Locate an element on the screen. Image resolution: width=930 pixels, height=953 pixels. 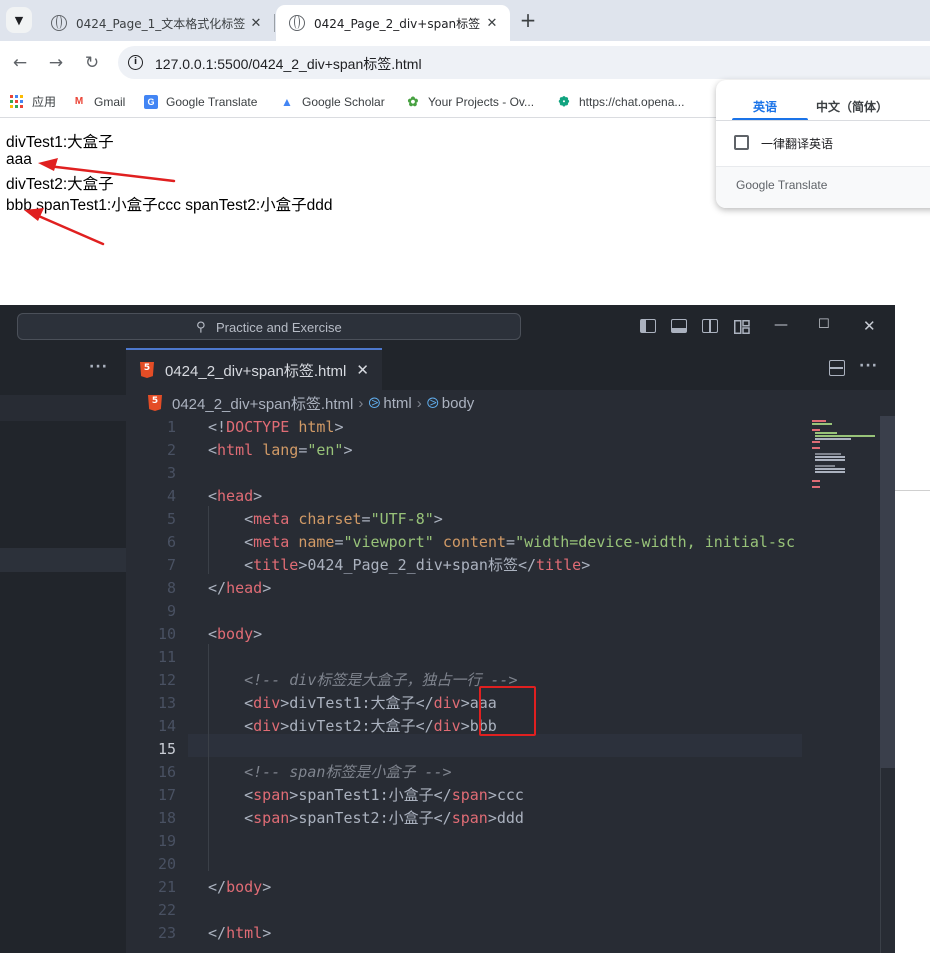
code-line: <head> is located at coordinates (235, 496).